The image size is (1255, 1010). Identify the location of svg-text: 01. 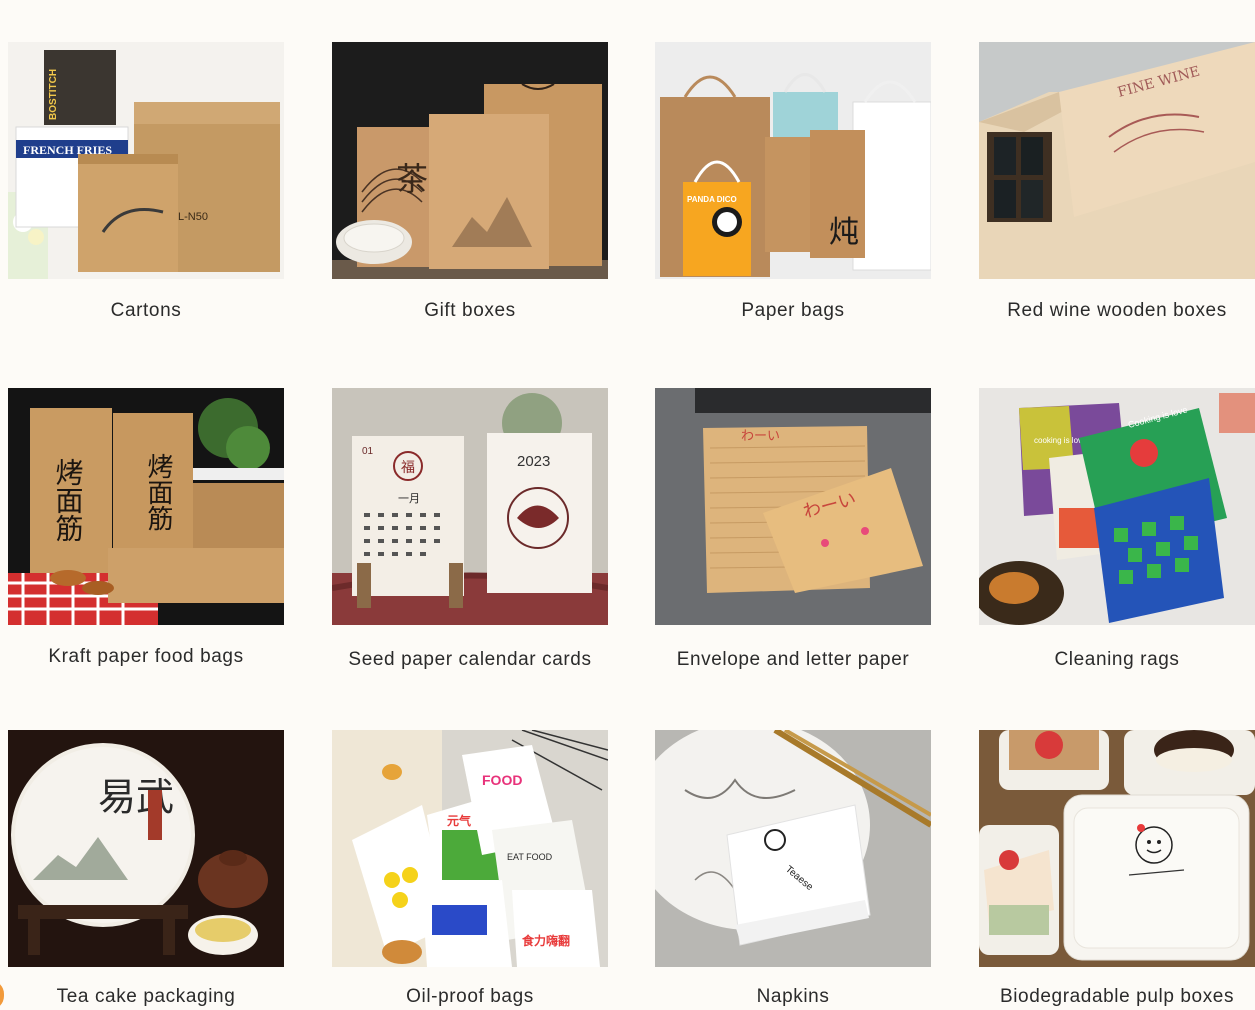
(368, 451).